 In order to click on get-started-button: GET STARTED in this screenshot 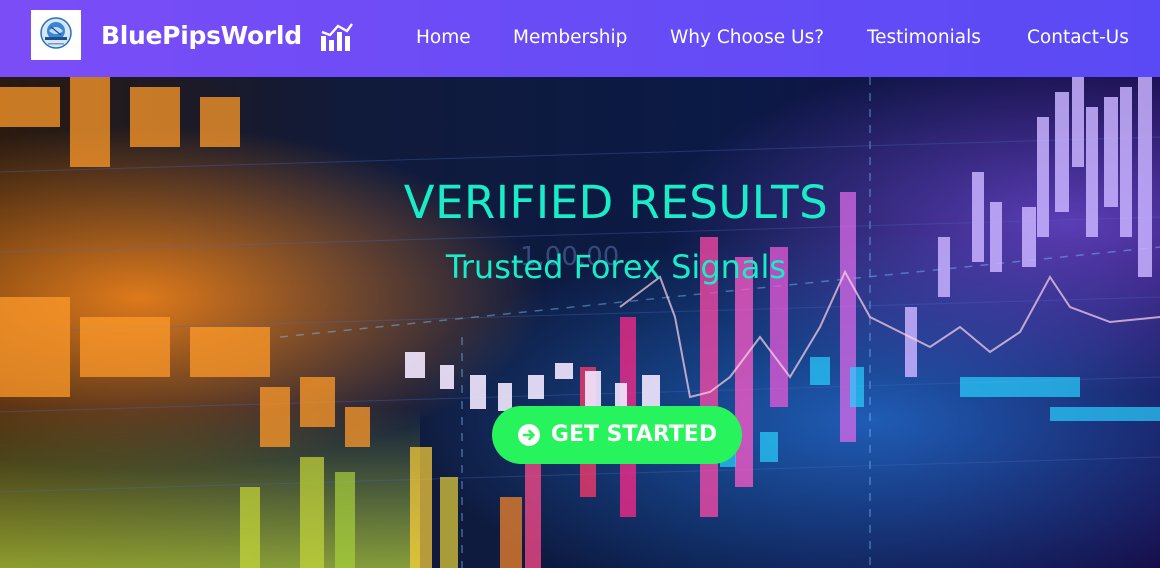, I will do `click(617, 435)`.